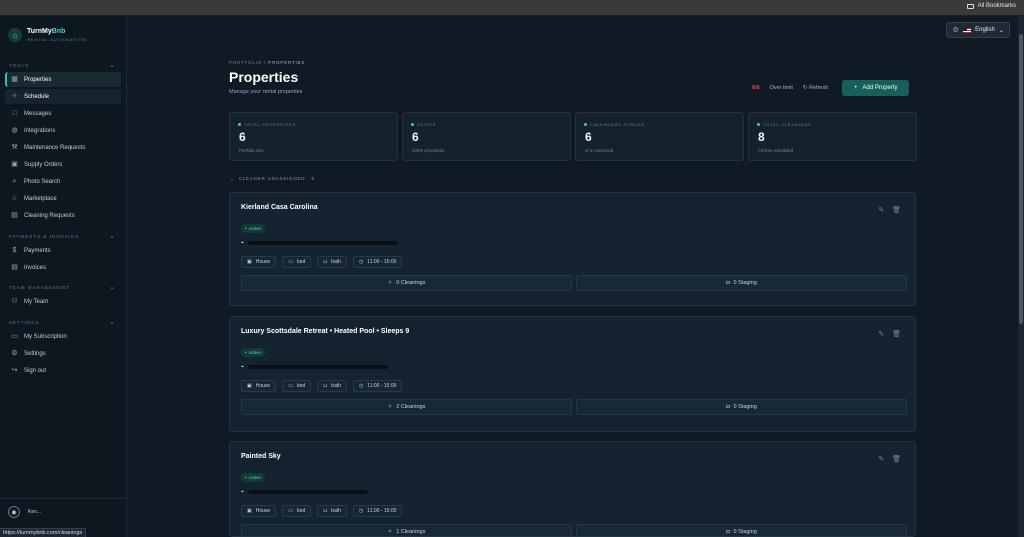 The height and width of the screenshot is (537, 1024). Describe the element at coordinates (63, 370) in the screenshot. I see `sidebar-item-sign-out: ↪ Sign out` at that location.